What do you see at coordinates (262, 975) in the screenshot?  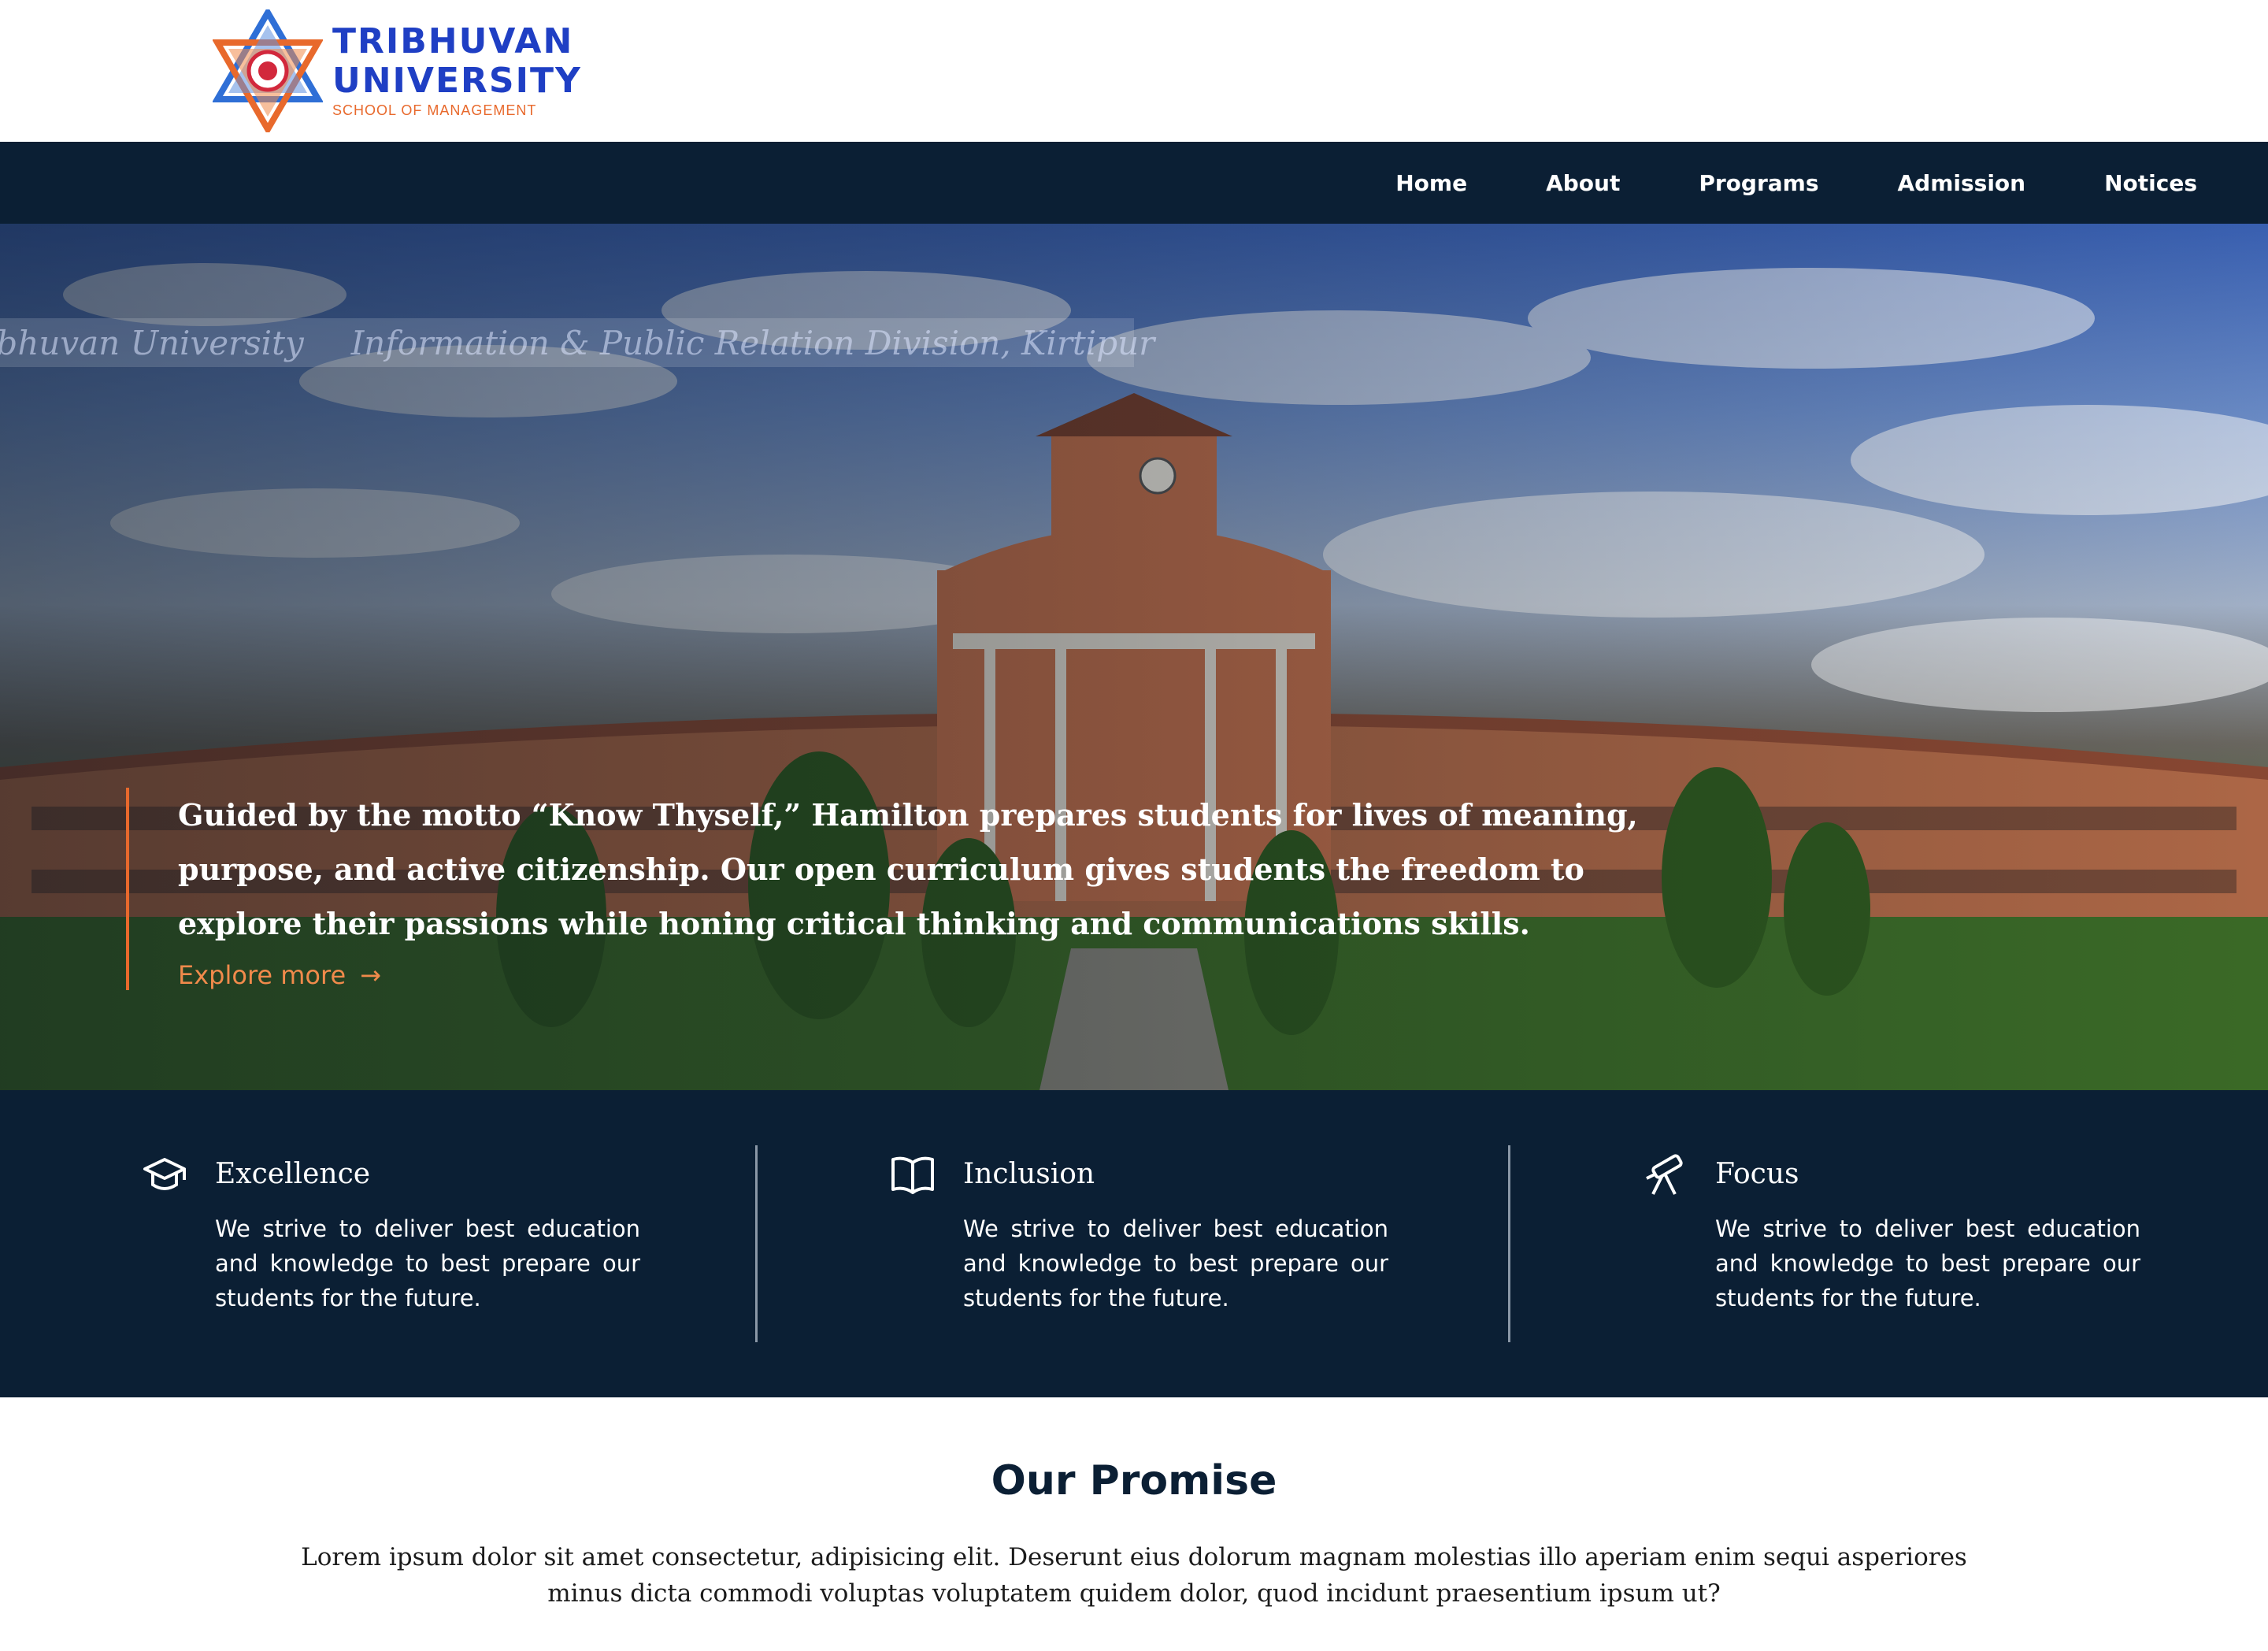 I see `explore-more-label: Explore more` at bounding box center [262, 975].